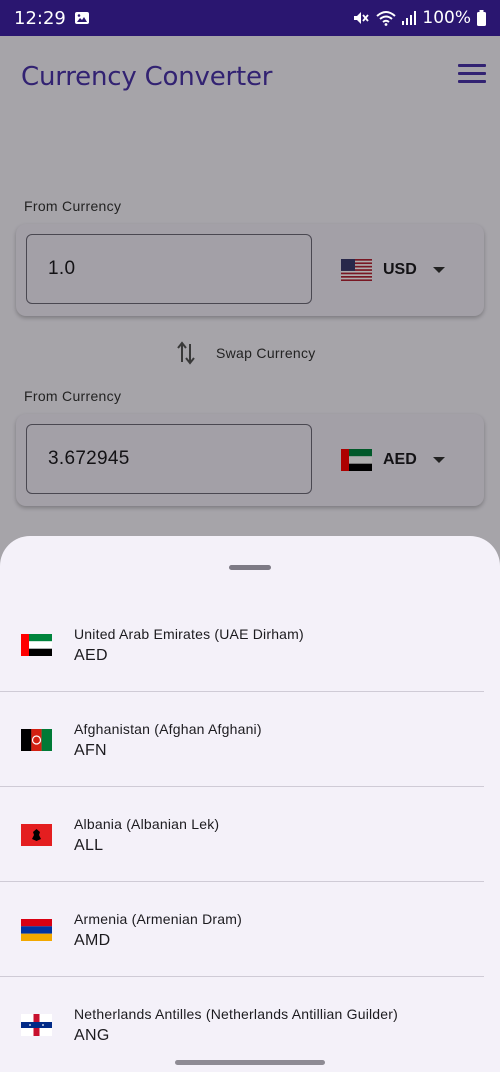 This screenshot has height=1072, width=500. What do you see at coordinates (82, 18) in the screenshot?
I see `gallery-notification-icon` at bounding box center [82, 18].